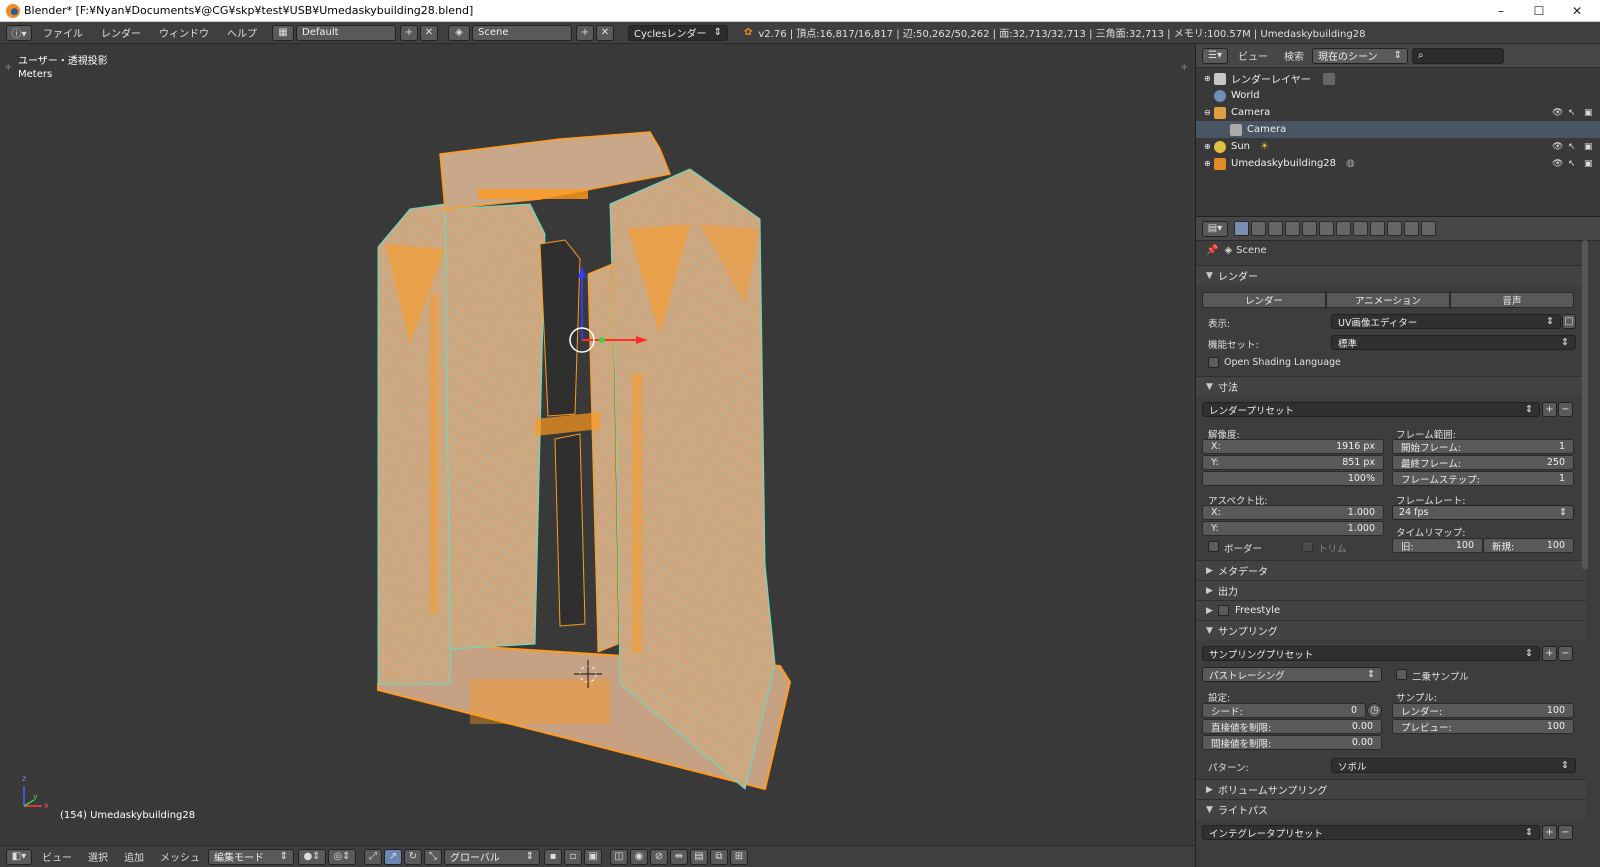  Describe the element at coordinates (585, 32) in the screenshot. I see `add-scene-icon: +` at that location.